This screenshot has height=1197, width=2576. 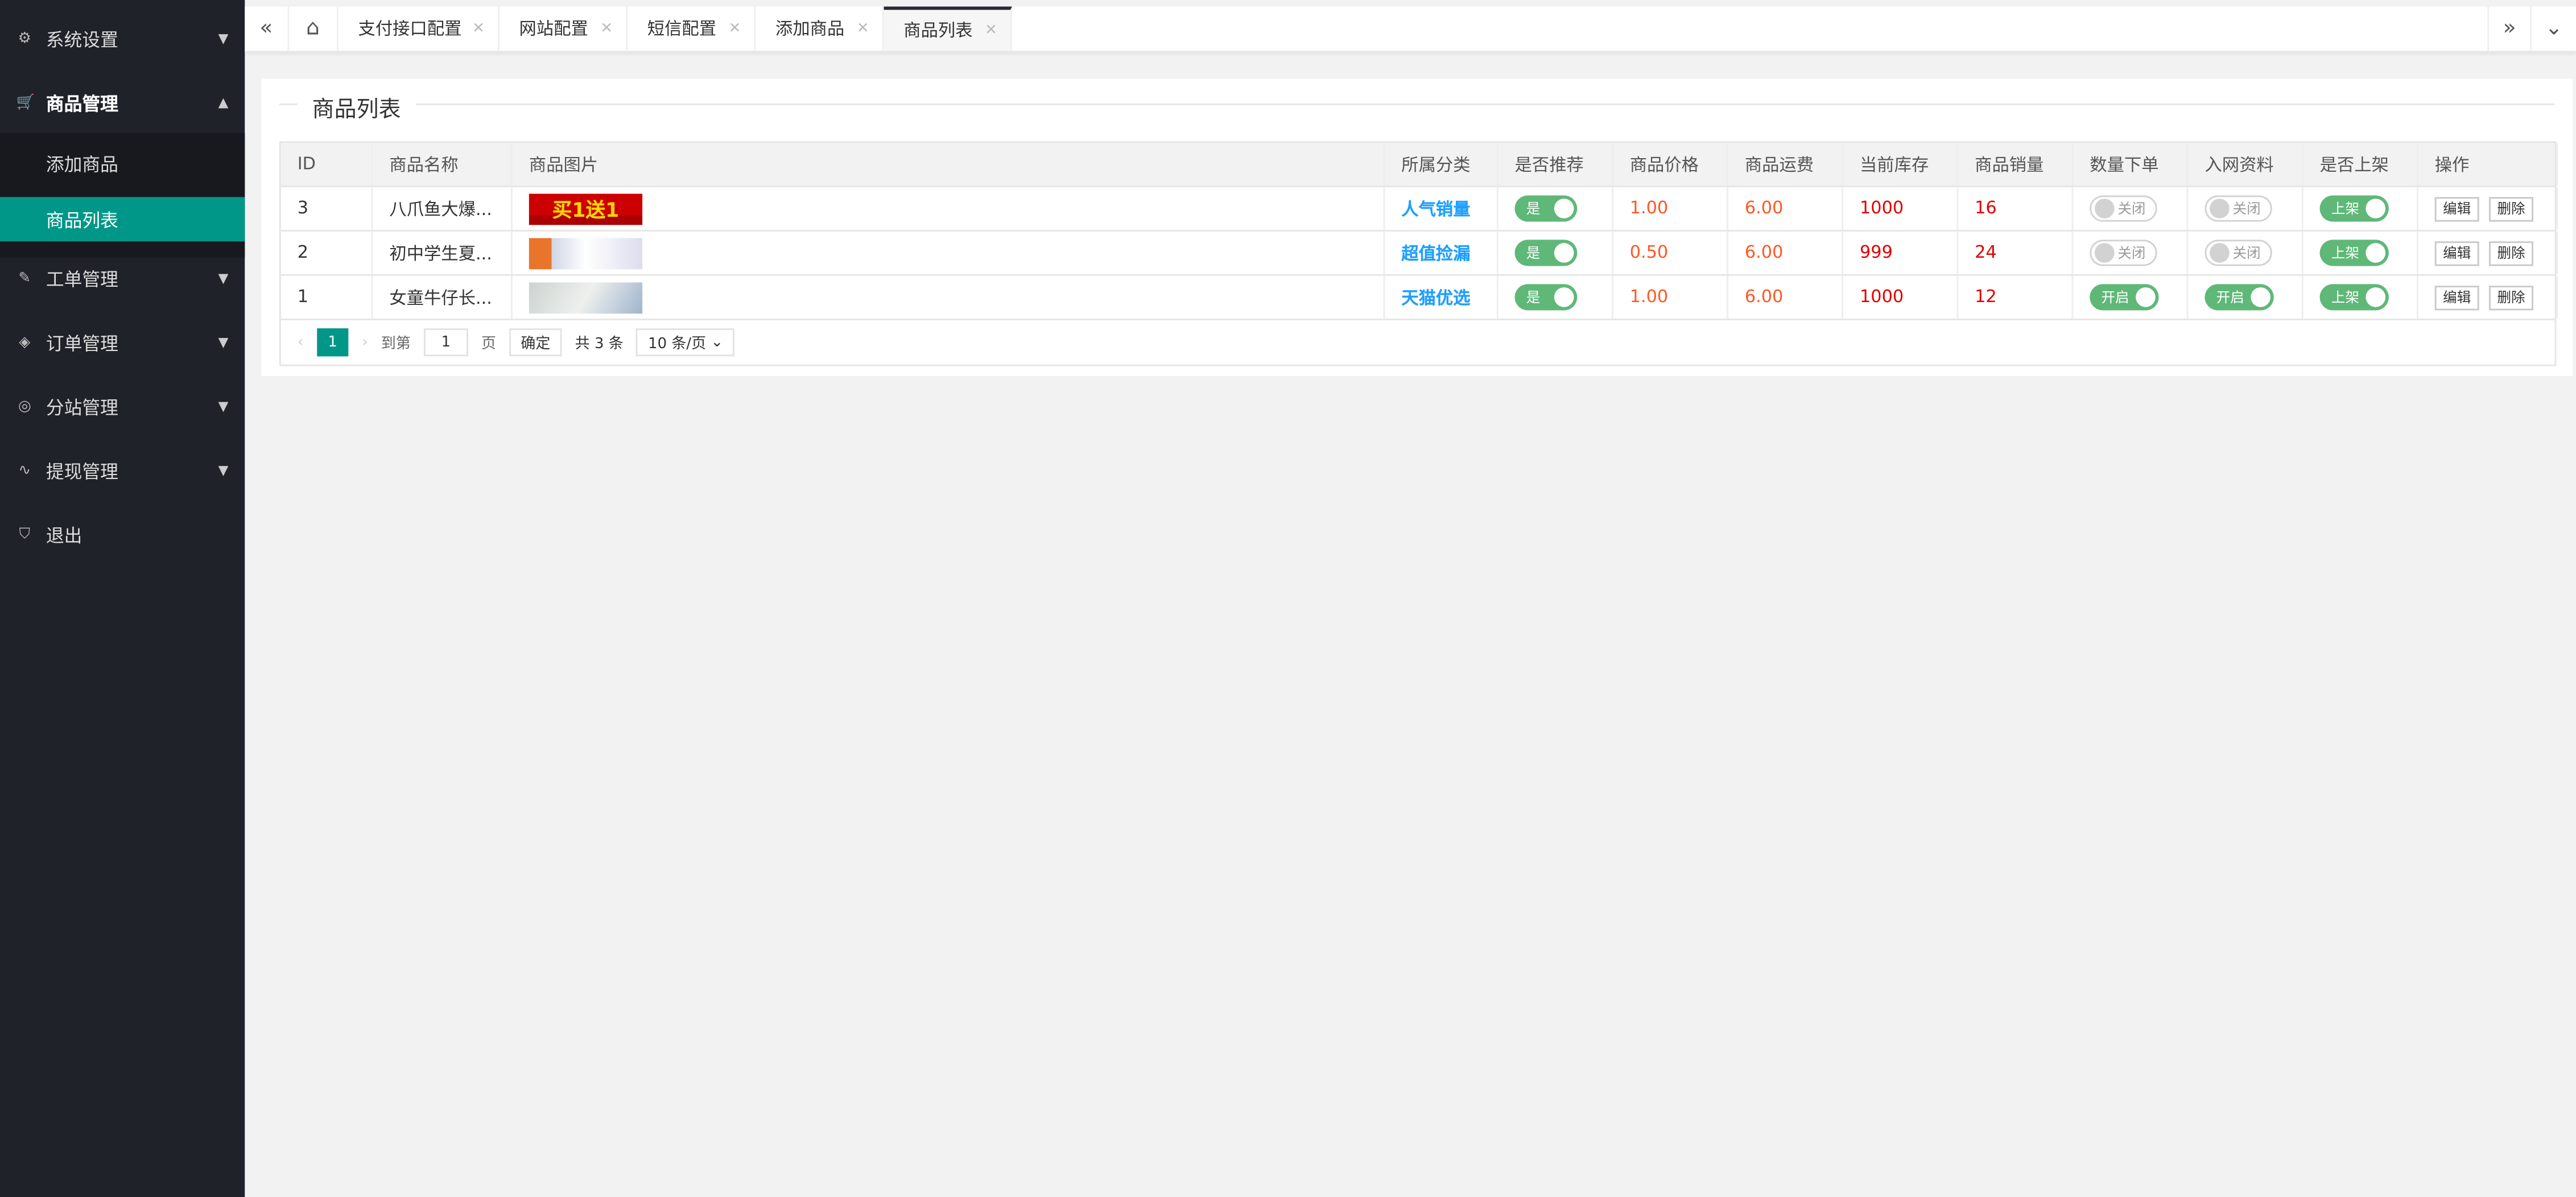 I want to click on table-cell: 1.00, so click(x=1671, y=208).